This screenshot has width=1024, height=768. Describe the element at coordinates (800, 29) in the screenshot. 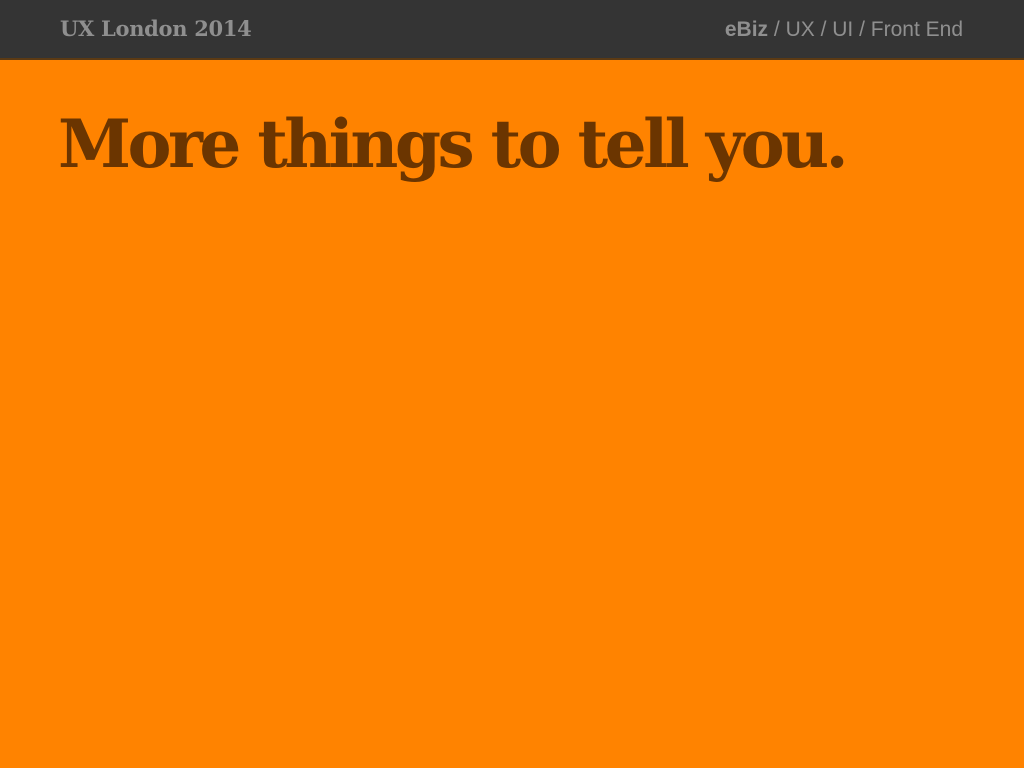

I see `breadcrumb-item-ux: UX` at that location.